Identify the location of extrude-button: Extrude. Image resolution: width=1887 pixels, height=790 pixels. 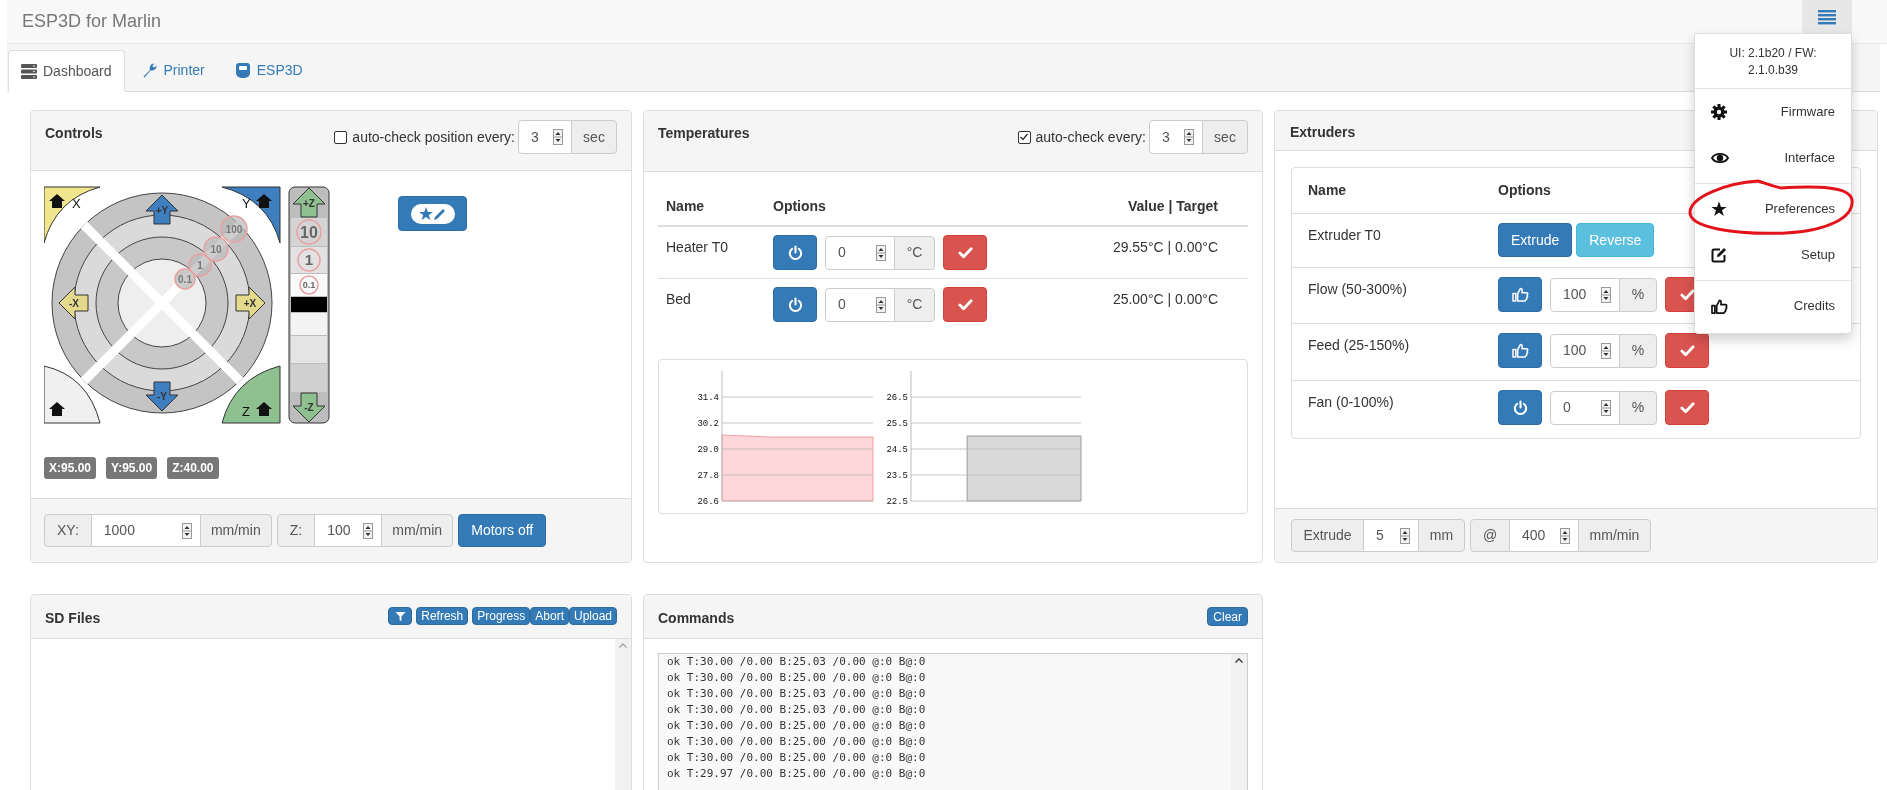
(1535, 240).